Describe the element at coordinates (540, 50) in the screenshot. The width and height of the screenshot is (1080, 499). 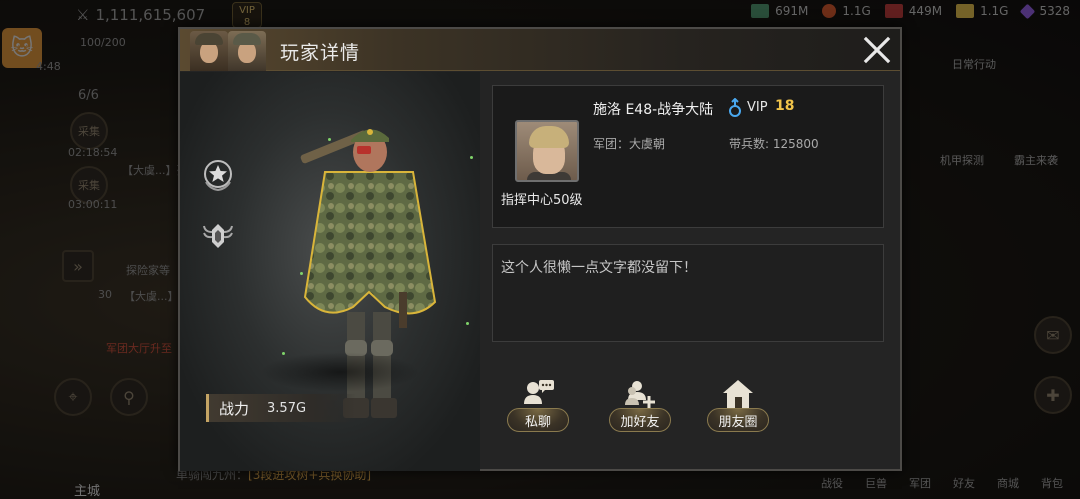
I see `dialog-header: 玩家详情` at that location.